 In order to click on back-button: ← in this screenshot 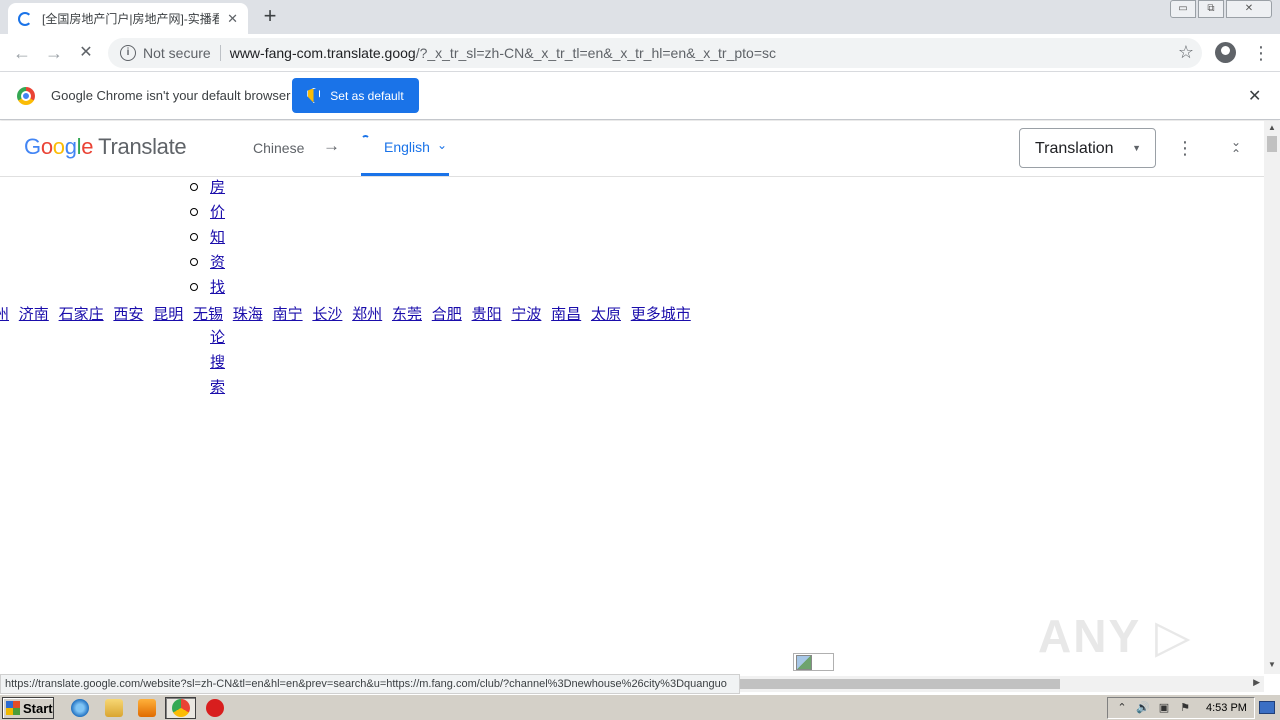, I will do `click(22, 53)`.